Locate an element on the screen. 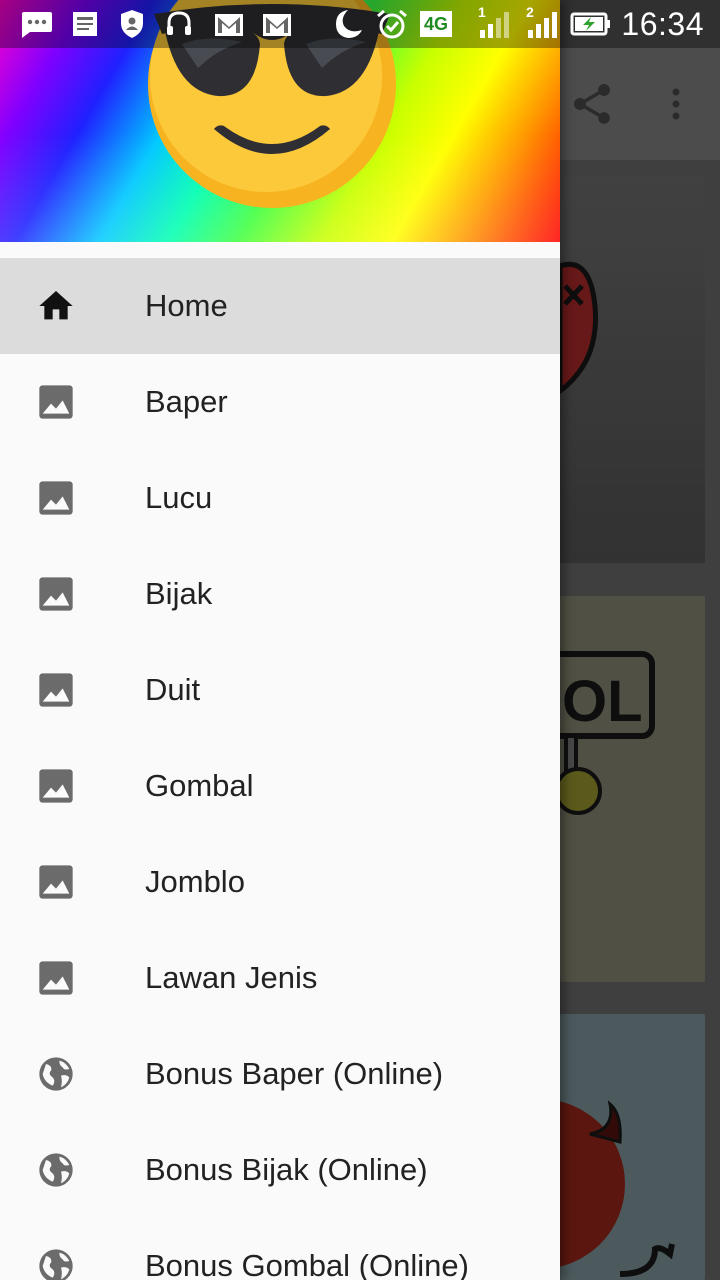  menu-item-label: Bonus Bijak (Online) is located at coordinates (286, 1169).